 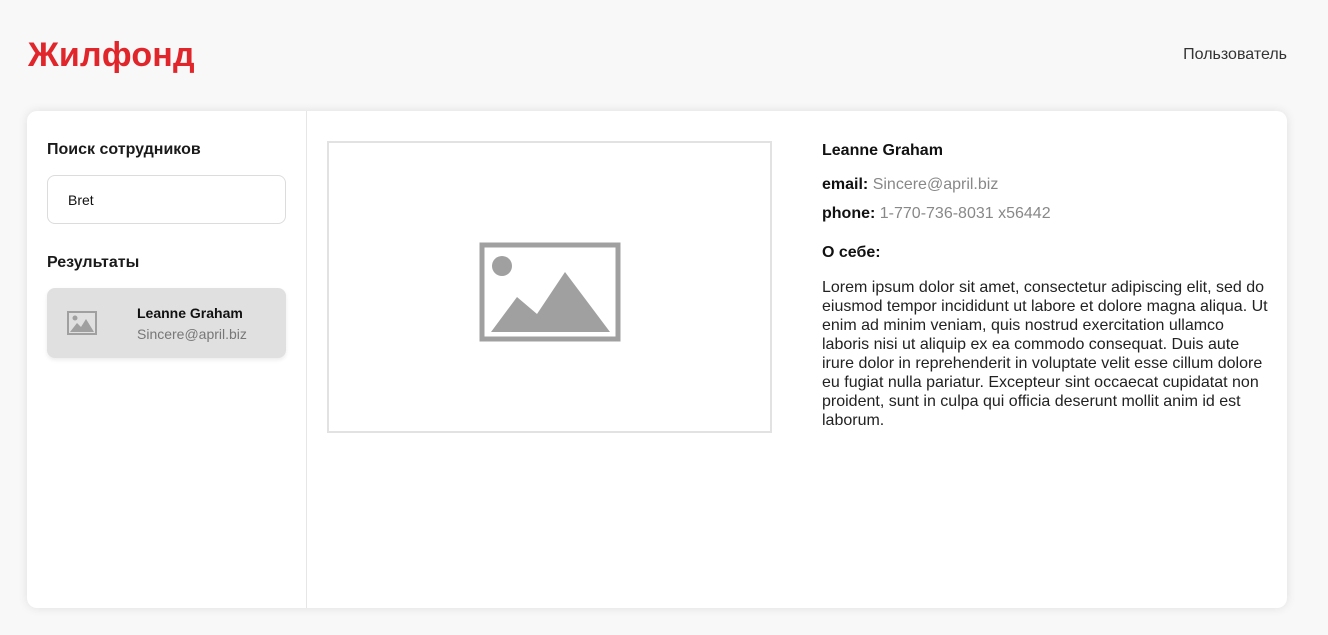 I want to click on about-title: О себе:, so click(x=851, y=252).